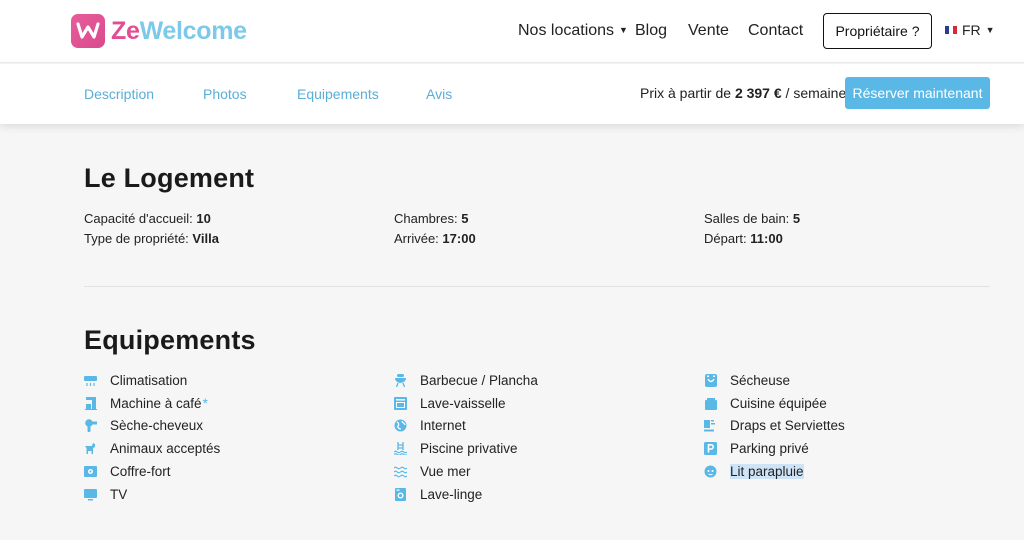 The width and height of the screenshot is (1024, 540). Describe the element at coordinates (743, 238) in the screenshot. I see `departure-fact: Départ: 11:00` at that location.